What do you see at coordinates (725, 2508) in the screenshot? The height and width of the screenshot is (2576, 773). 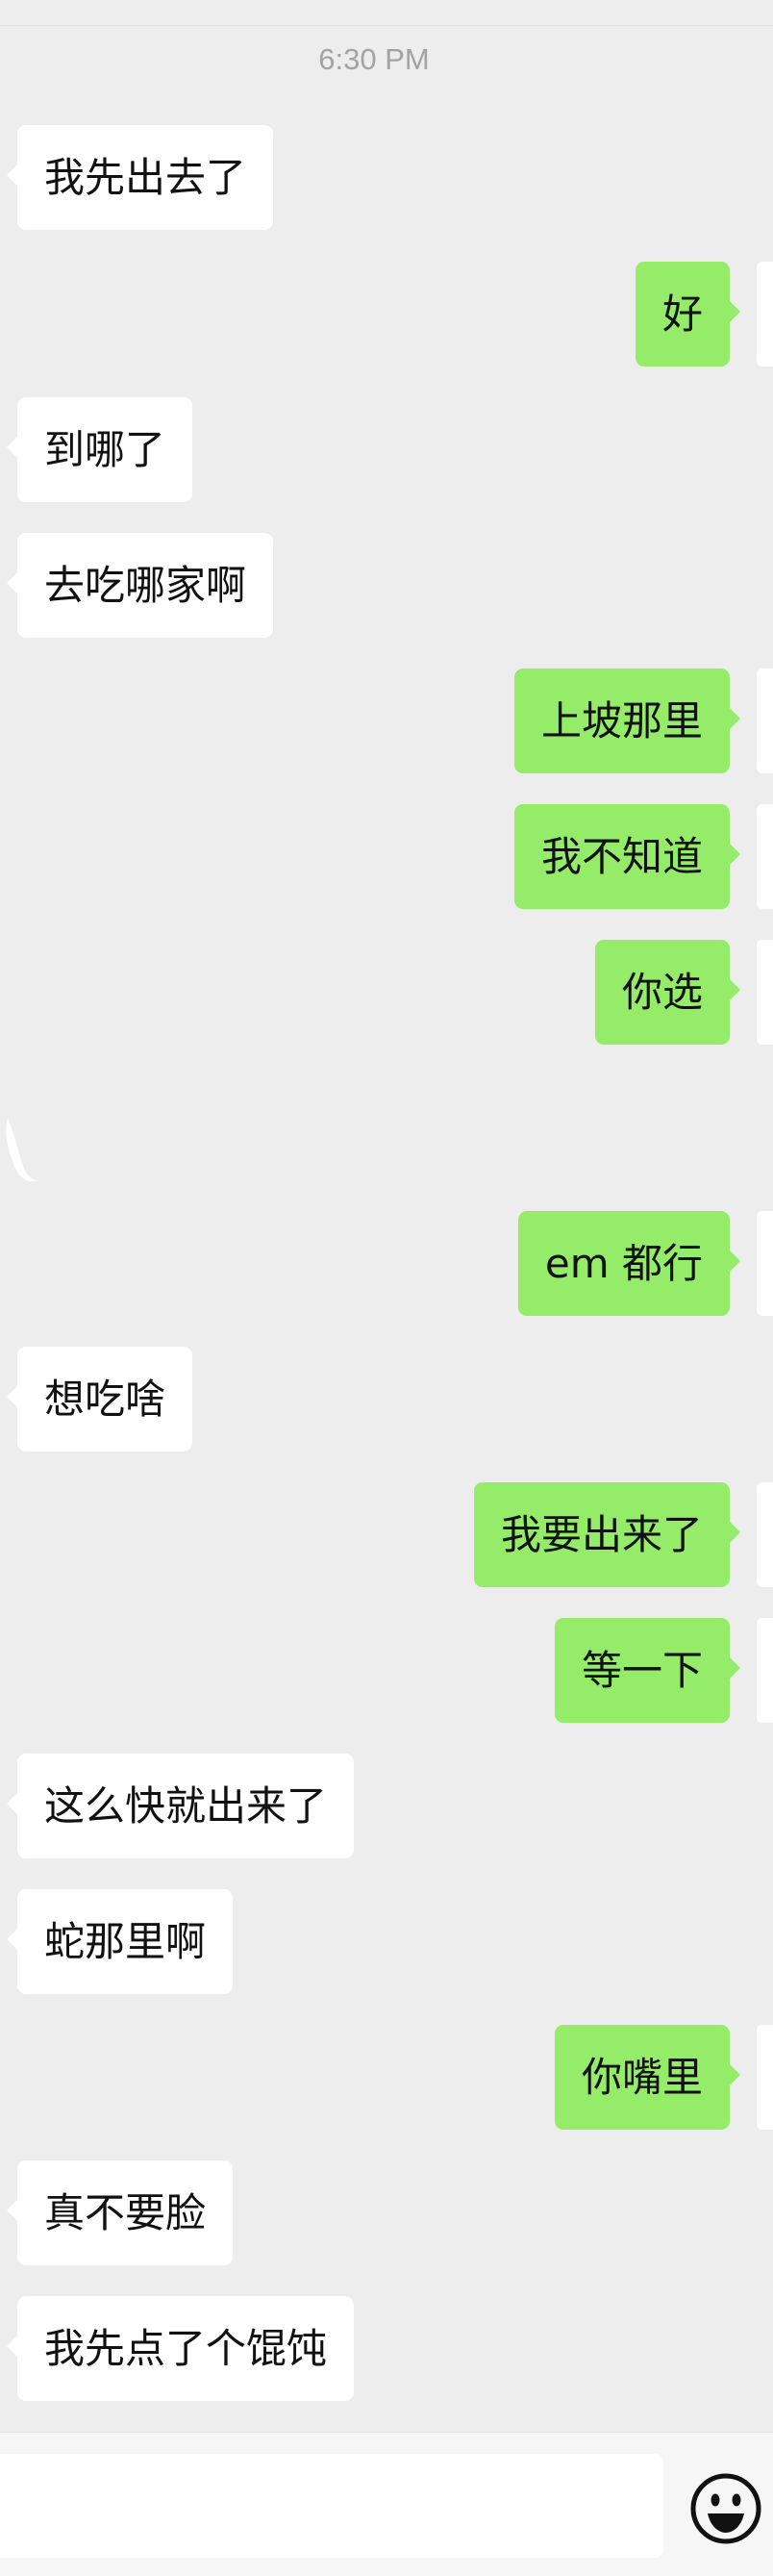 I see `smiley-face-icon` at bounding box center [725, 2508].